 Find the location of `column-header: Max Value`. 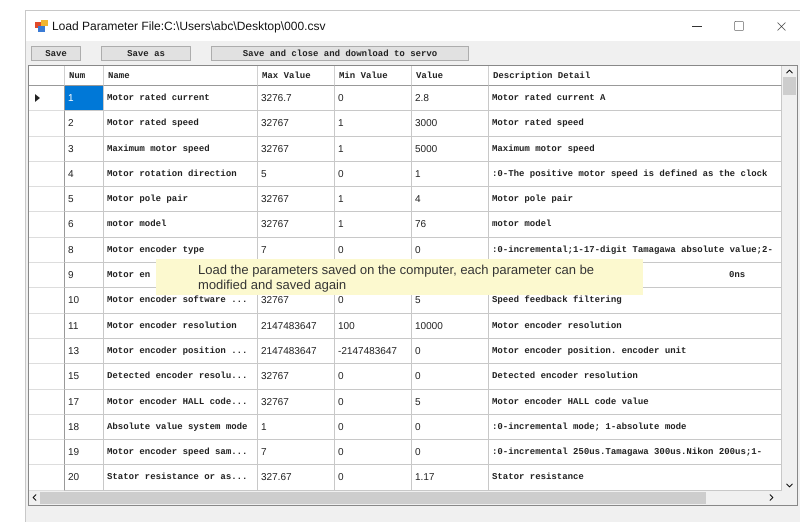

column-header: Max Value is located at coordinates (296, 76).